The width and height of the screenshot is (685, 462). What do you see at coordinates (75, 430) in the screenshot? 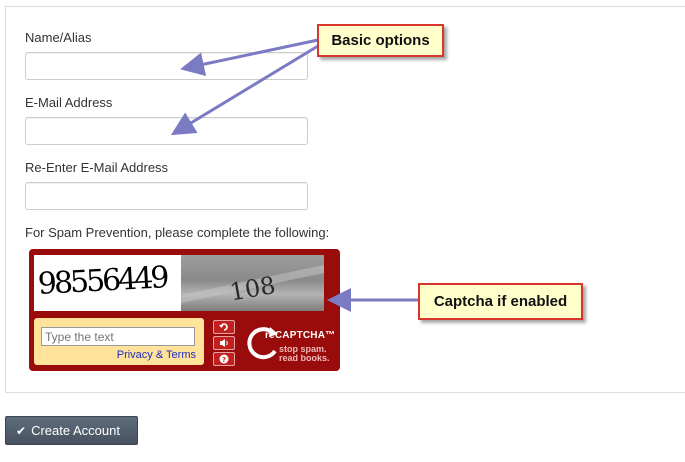
I see `create-account-label: Create Account` at bounding box center [75, 430].